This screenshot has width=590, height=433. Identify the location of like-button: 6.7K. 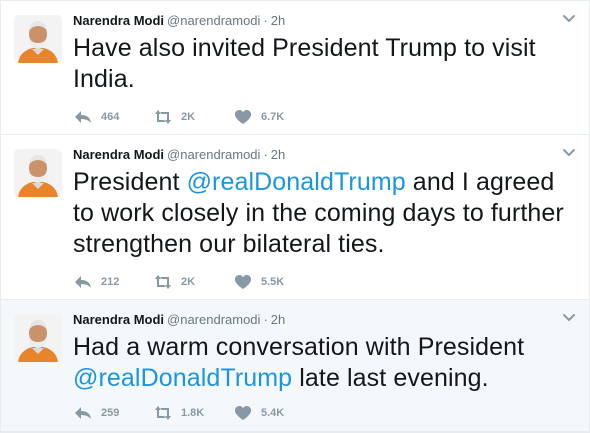
(273, 117).